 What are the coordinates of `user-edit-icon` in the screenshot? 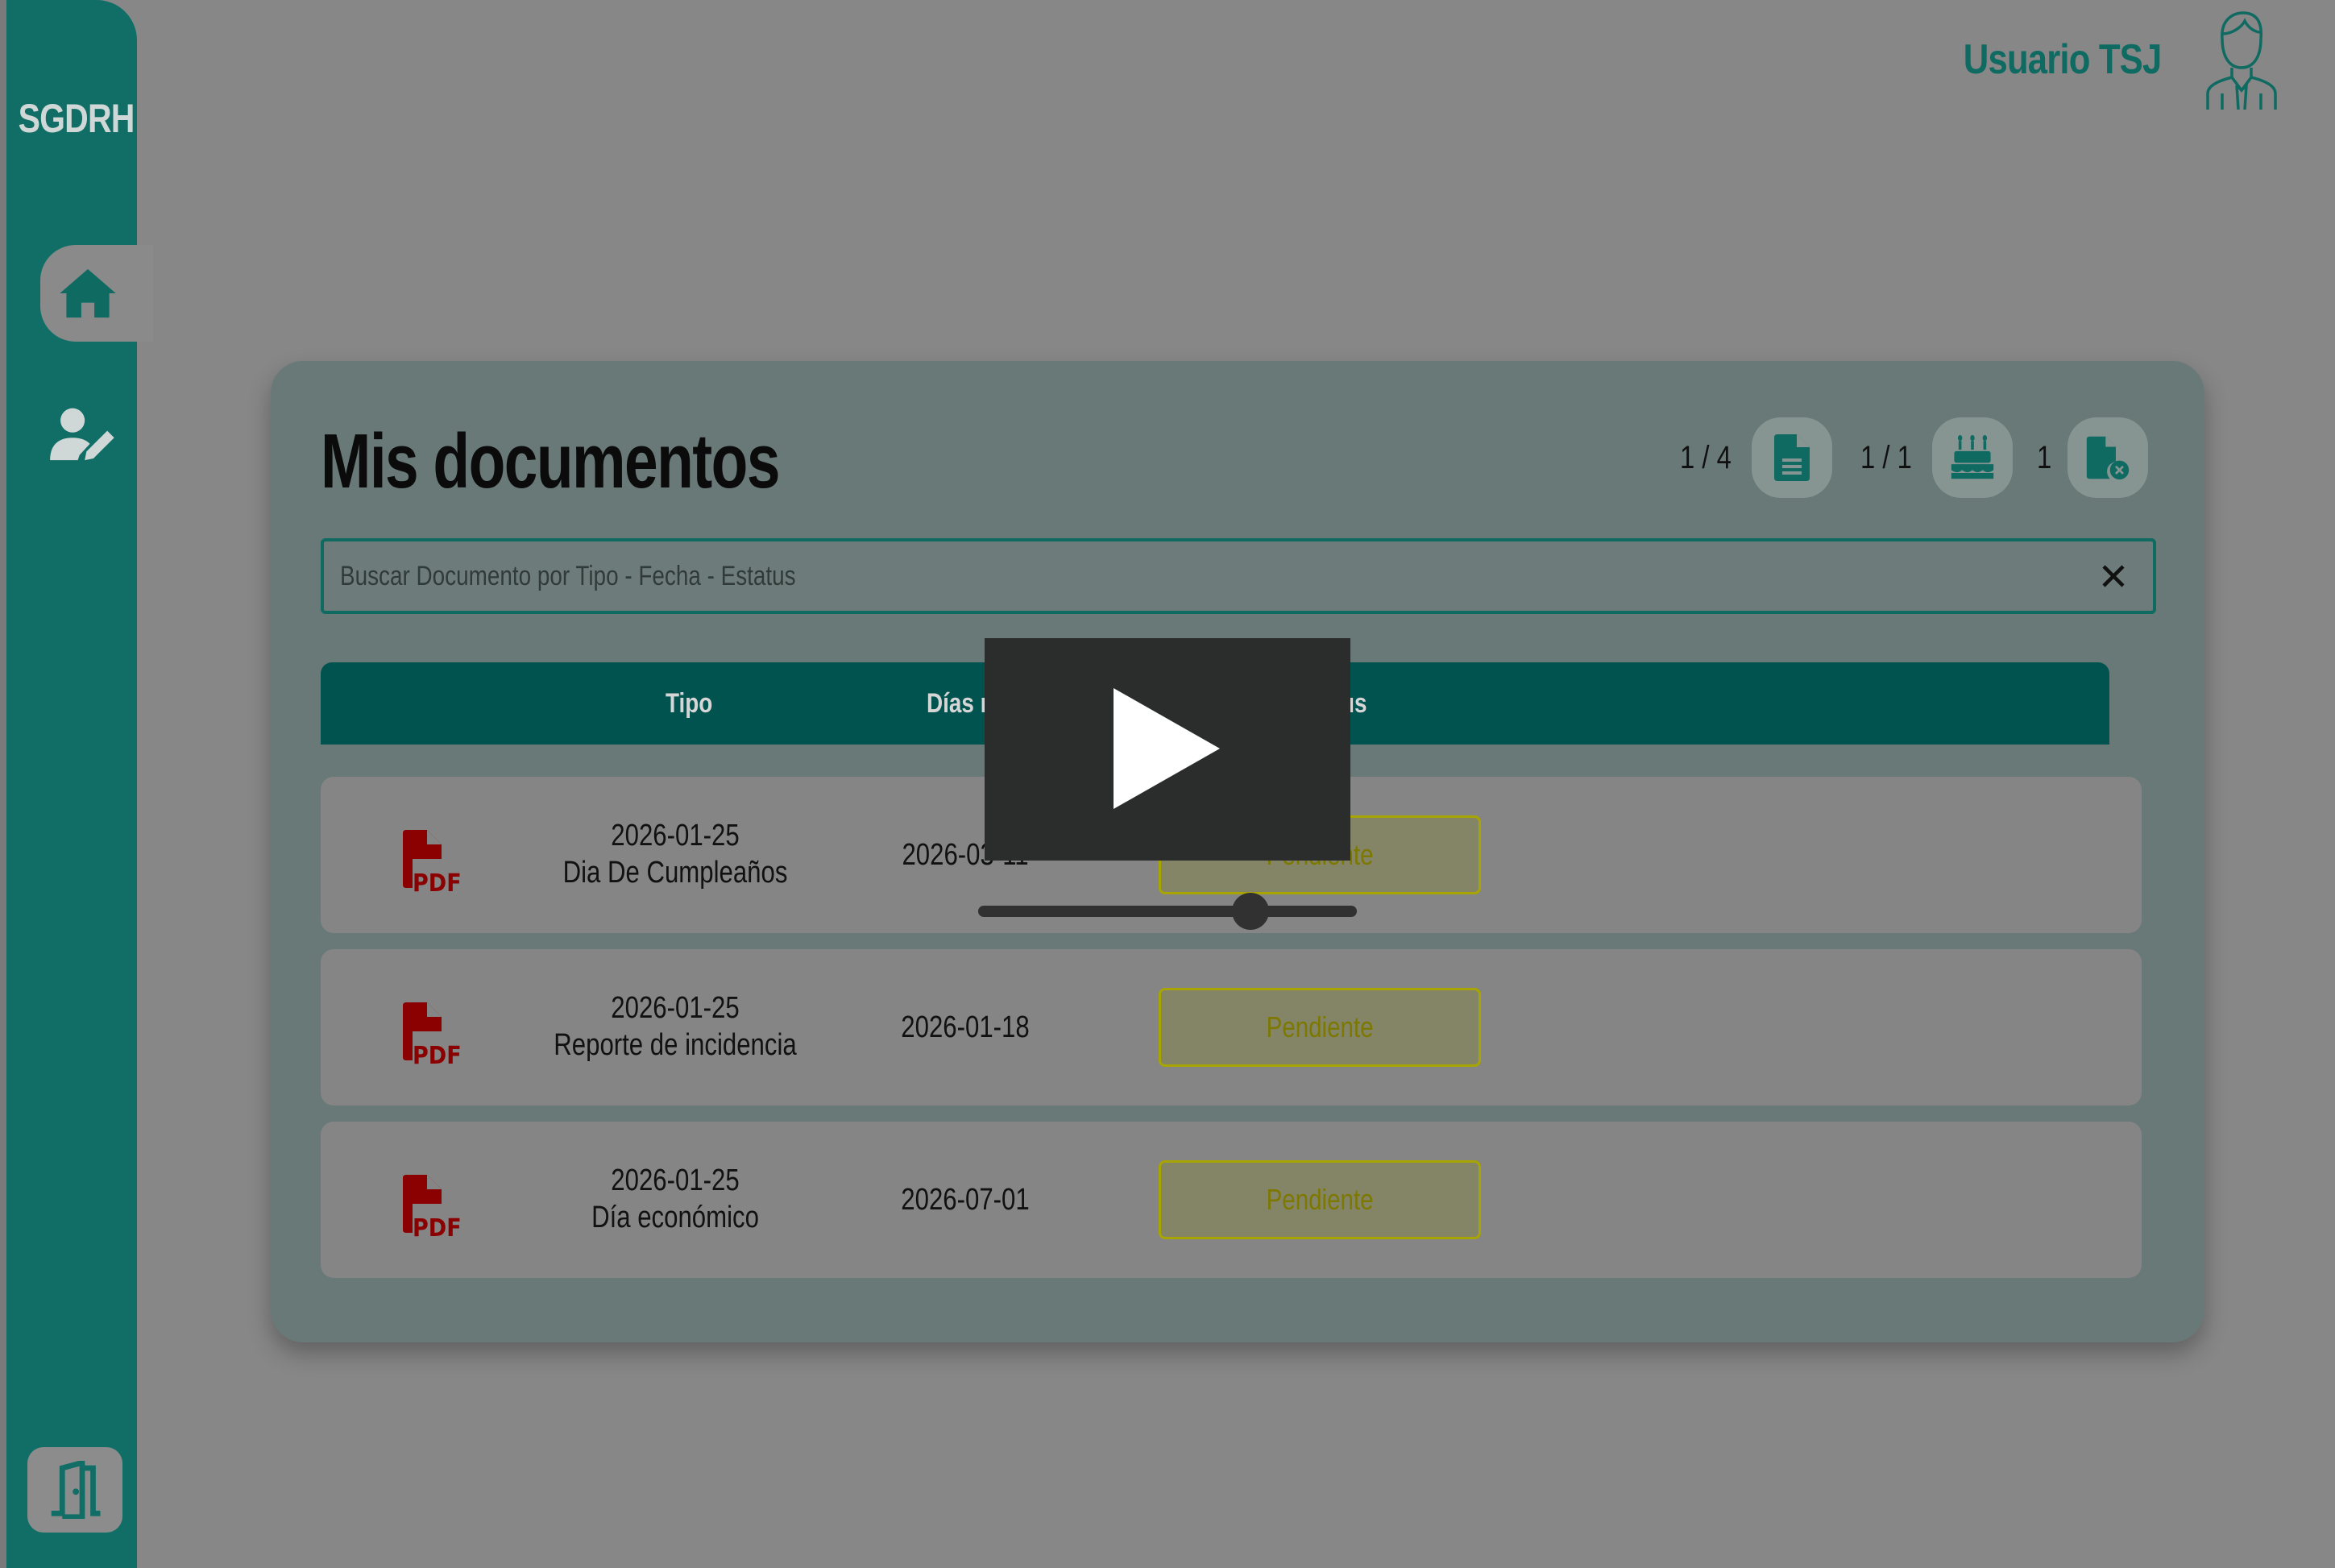 It's located at (82, 435).